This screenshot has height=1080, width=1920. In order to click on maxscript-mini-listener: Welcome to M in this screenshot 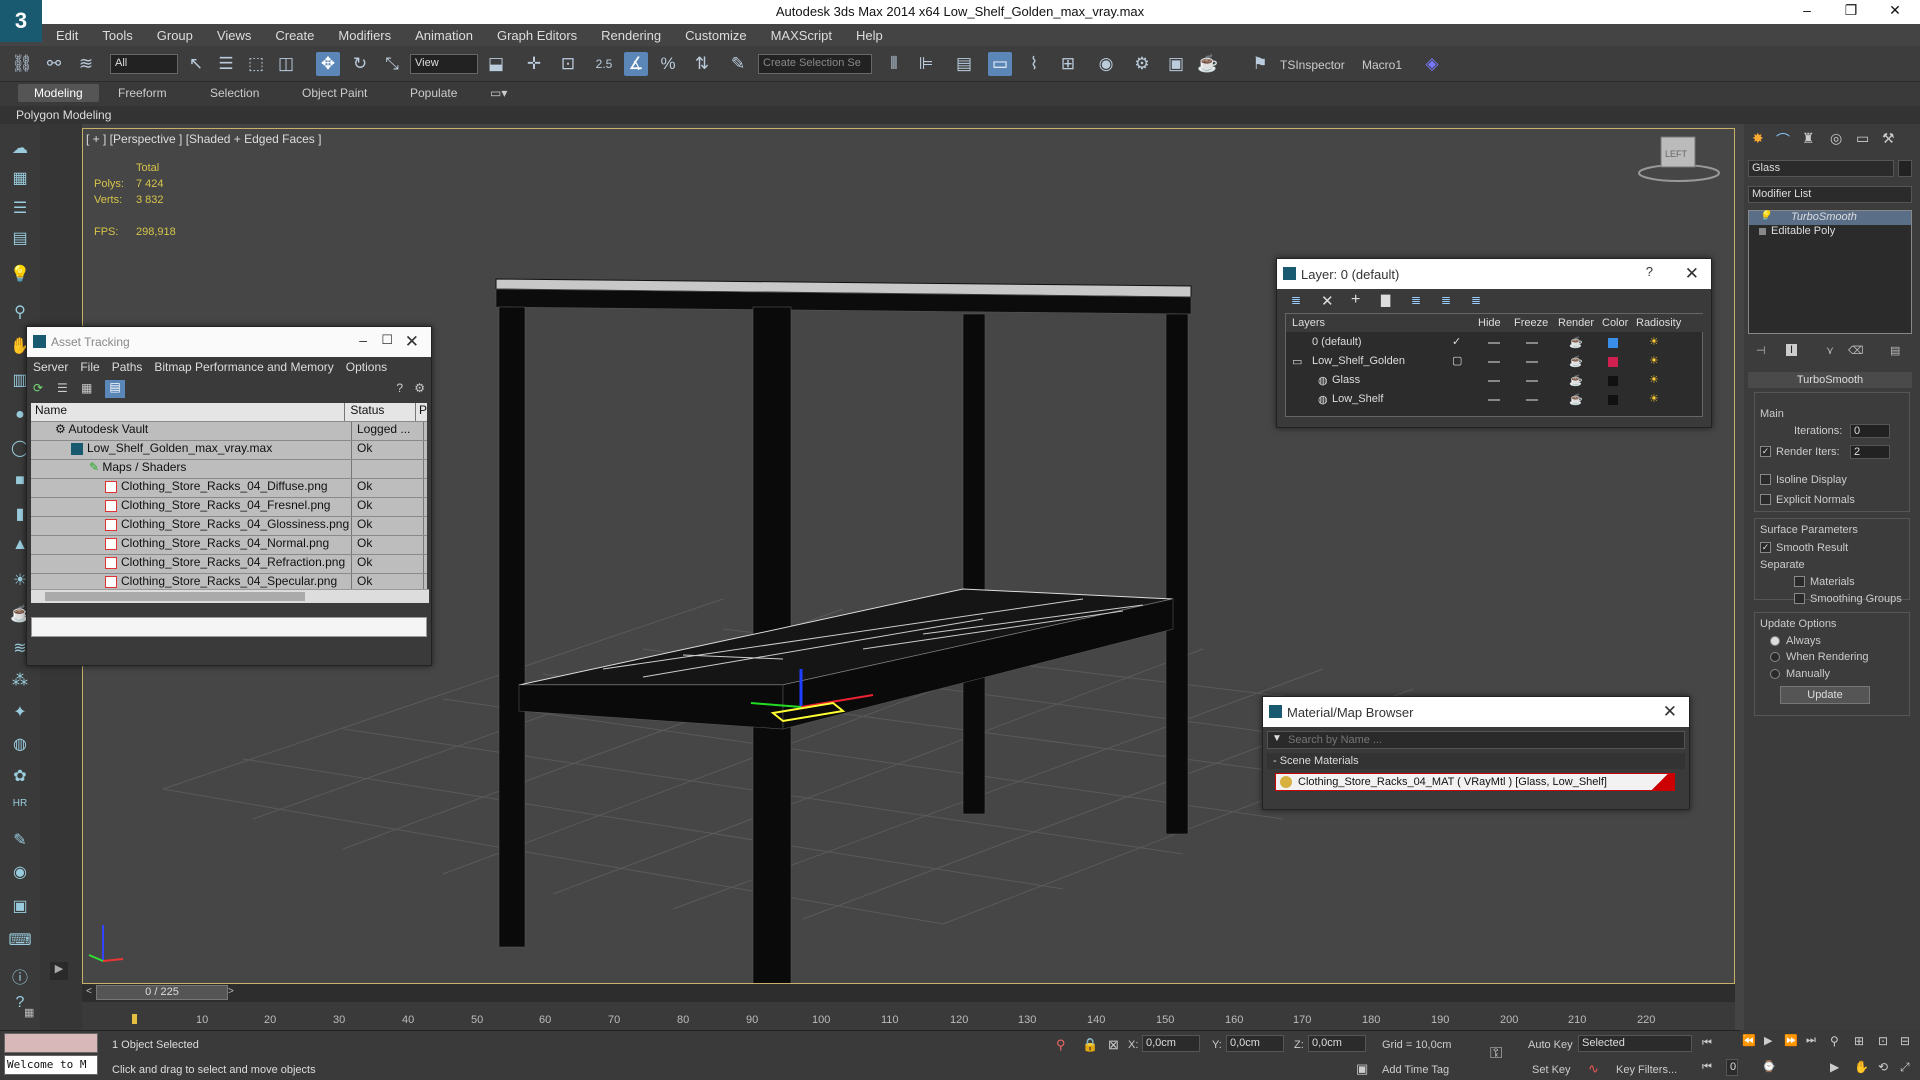, I will do `click(51, 1065)`.